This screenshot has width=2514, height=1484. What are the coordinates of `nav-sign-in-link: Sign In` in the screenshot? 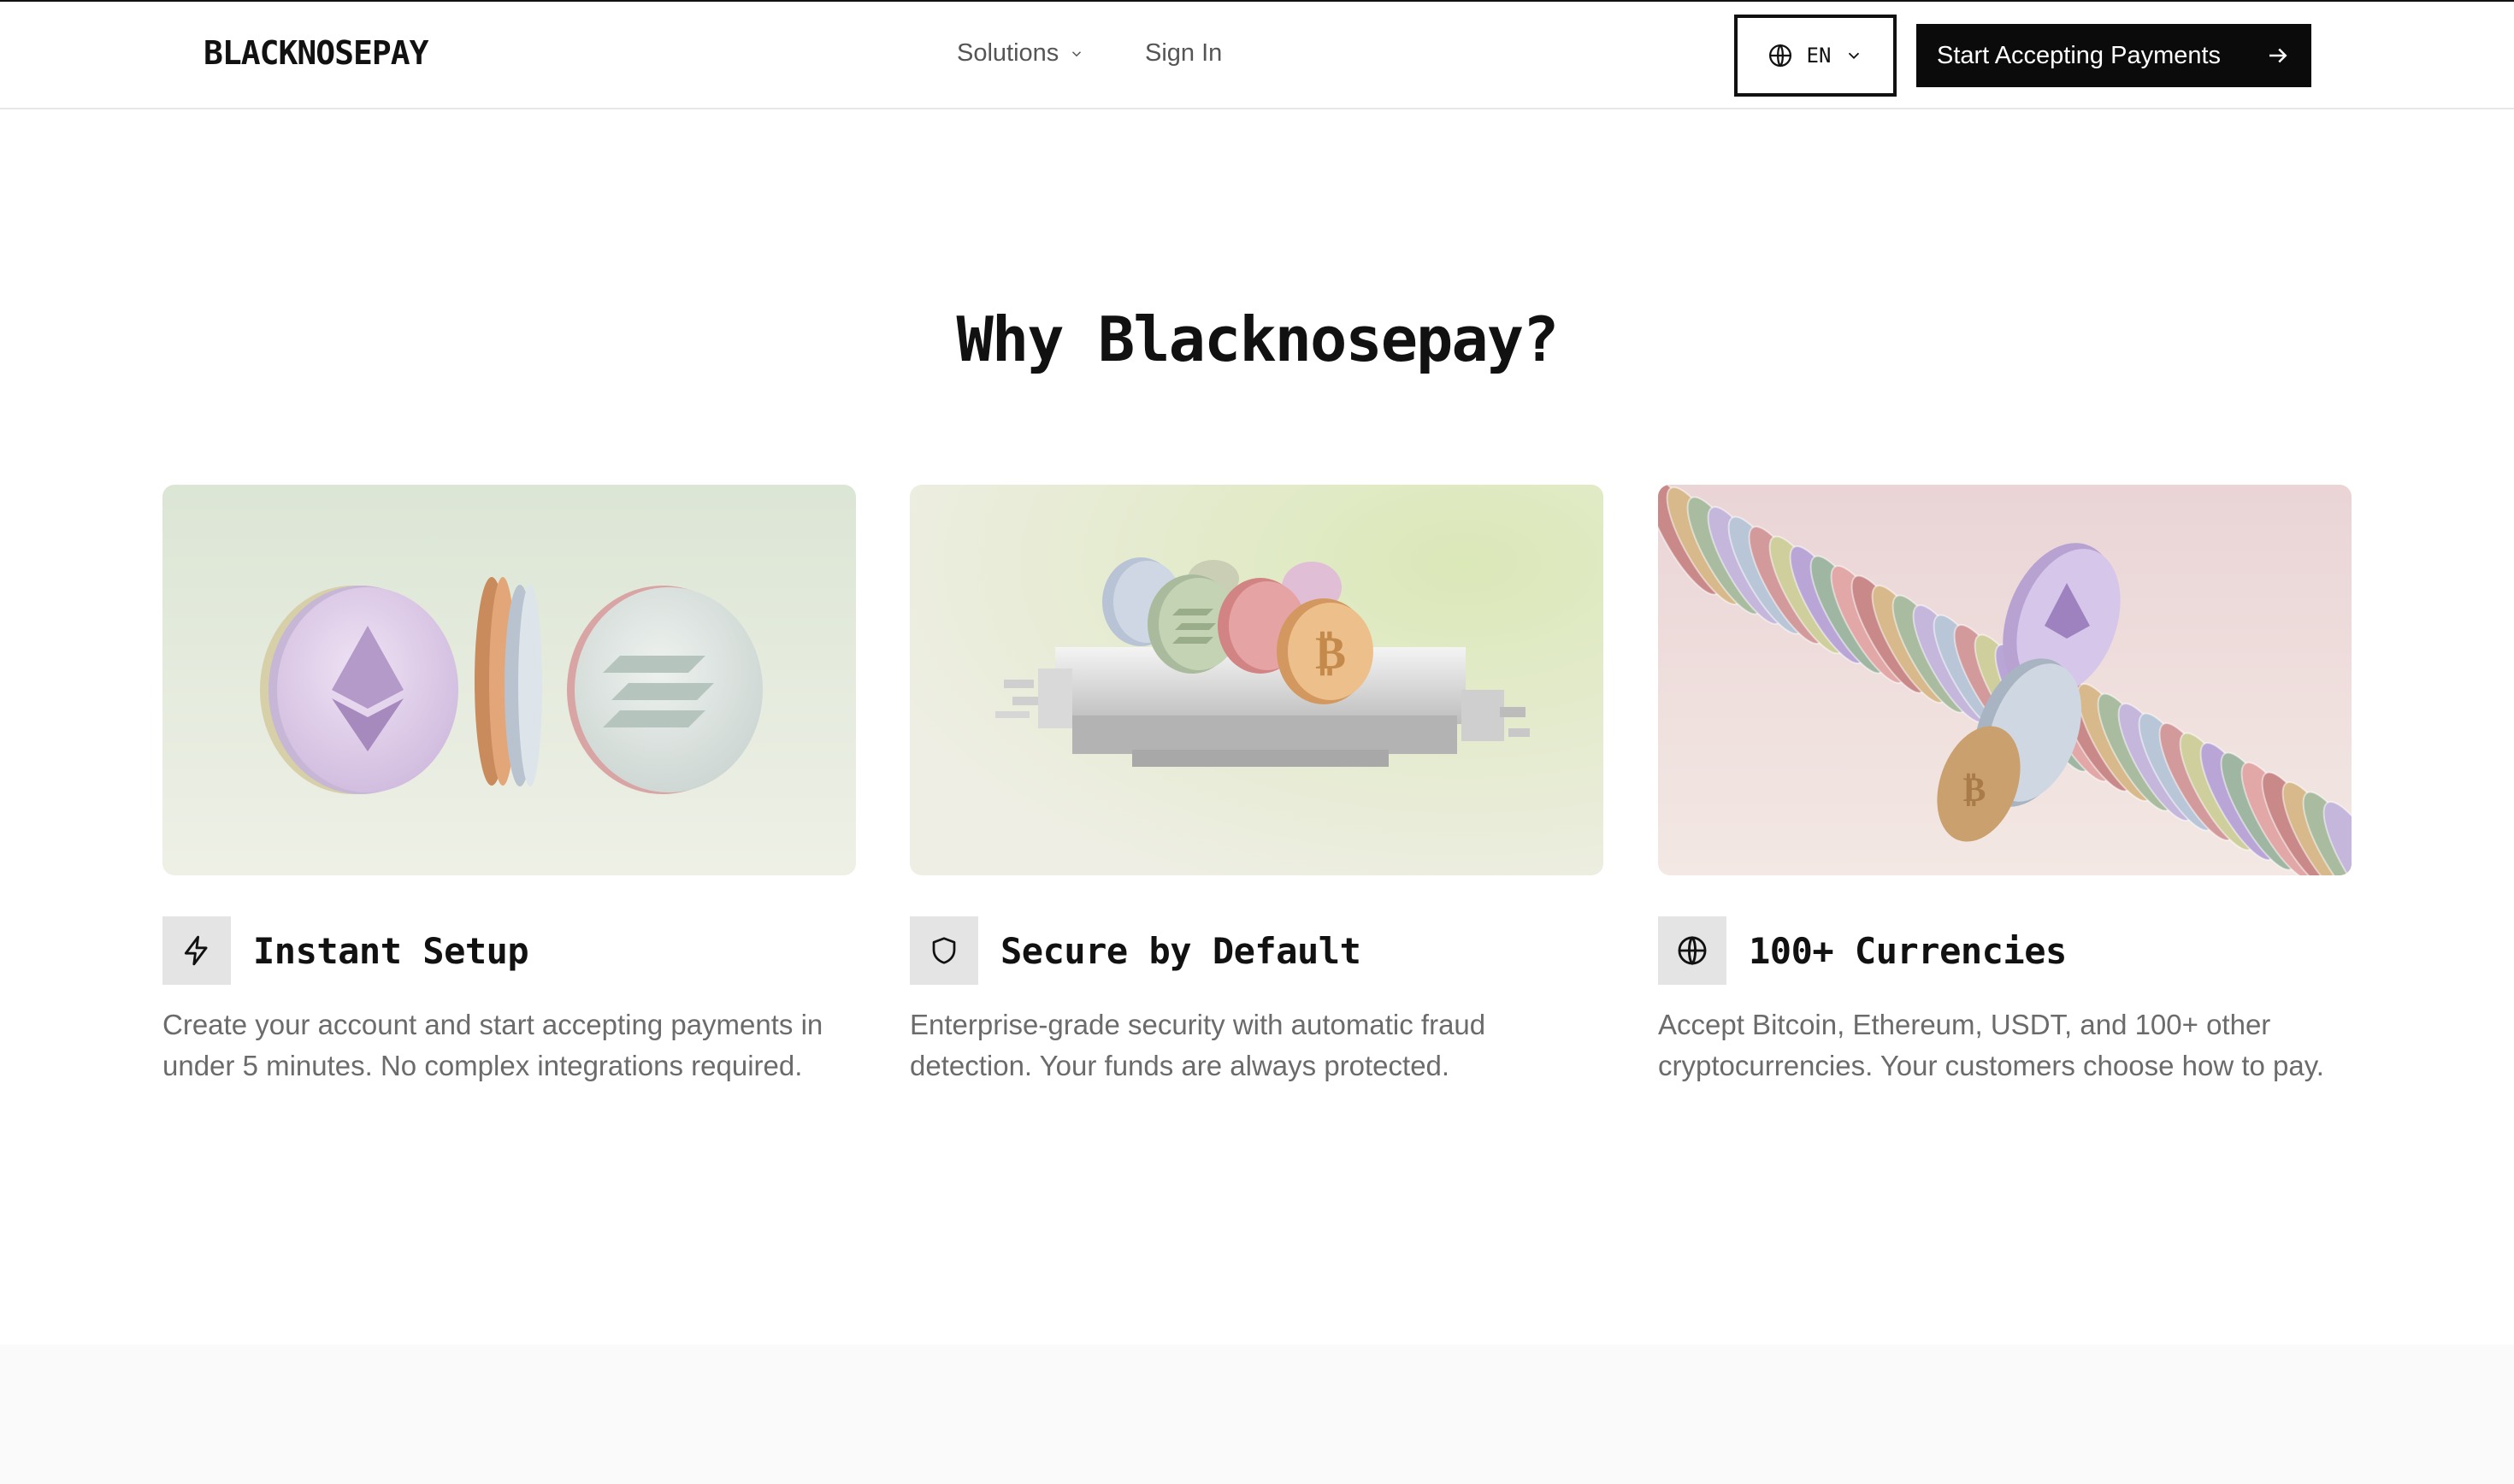 It's located at (1184, 53).